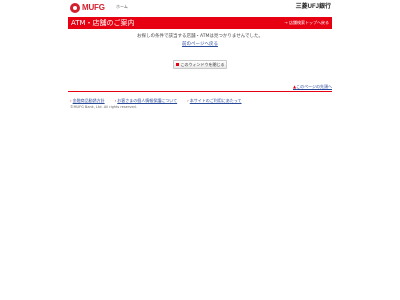 The height and width of the screenshot is (300, 400). What do you see at coordinates (200, 36) in the screenshot?
I see `not-found-message: お探しの条件で該当する店舗・ATMは見つかりませんでした。` at bounding box center [200, 36].